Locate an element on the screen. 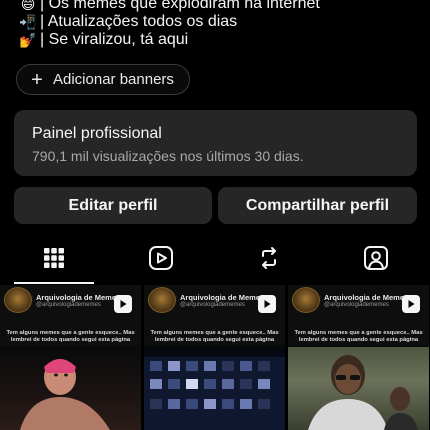 The height and width of the screenshot is (430, 430). nail-polish-emoji-icon: 💅 is located at coordinates (28, 40).